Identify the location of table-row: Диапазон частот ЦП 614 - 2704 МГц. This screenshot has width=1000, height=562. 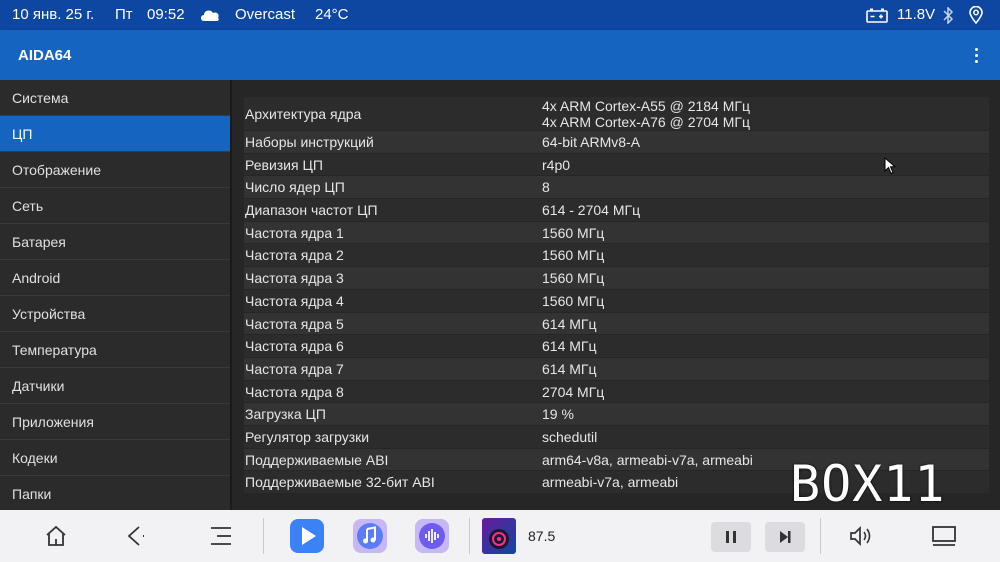
(616, 210).